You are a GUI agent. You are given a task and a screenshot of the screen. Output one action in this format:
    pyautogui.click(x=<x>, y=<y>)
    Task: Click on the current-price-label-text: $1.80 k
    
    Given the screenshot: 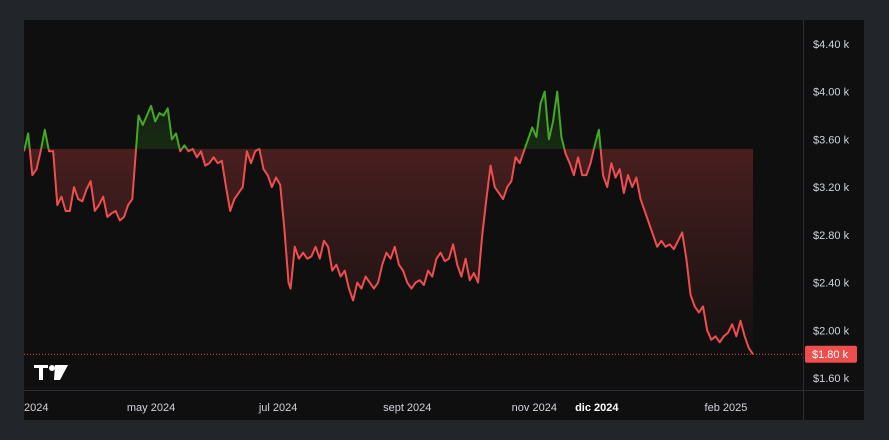 What is the action you would take?
    pyautogui.click(x=830, y=355)
    